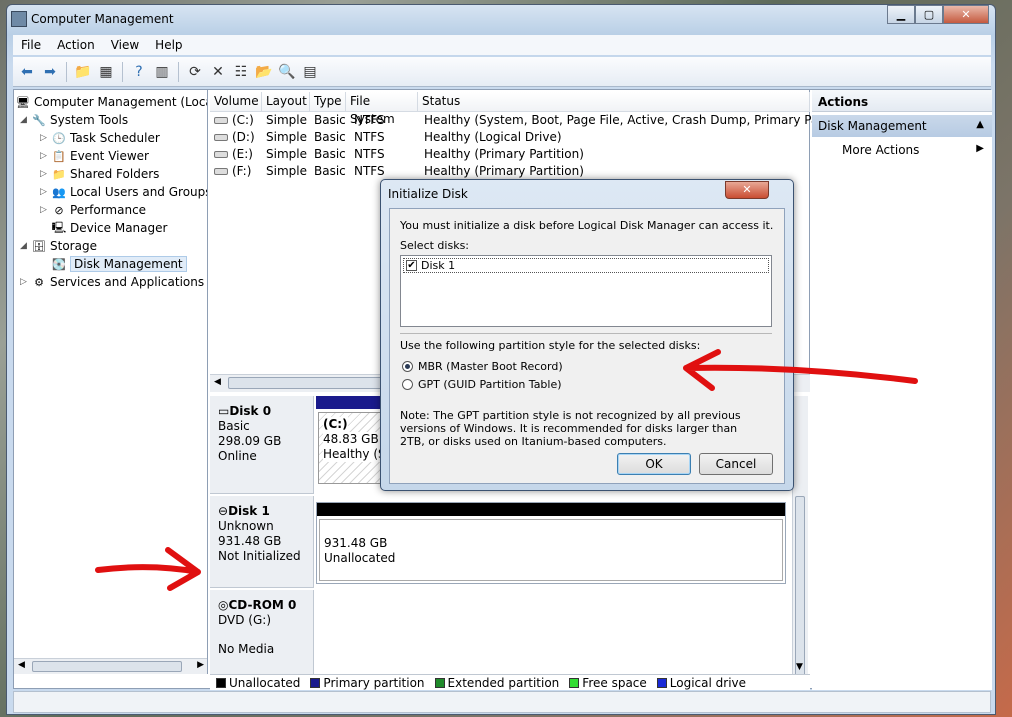  What do you see at coordinates (123, 192) in the screenshot?
I see `tree-node-local-users: ▷ 👥 Local Users and Groups` at bounding box center [123, 192].